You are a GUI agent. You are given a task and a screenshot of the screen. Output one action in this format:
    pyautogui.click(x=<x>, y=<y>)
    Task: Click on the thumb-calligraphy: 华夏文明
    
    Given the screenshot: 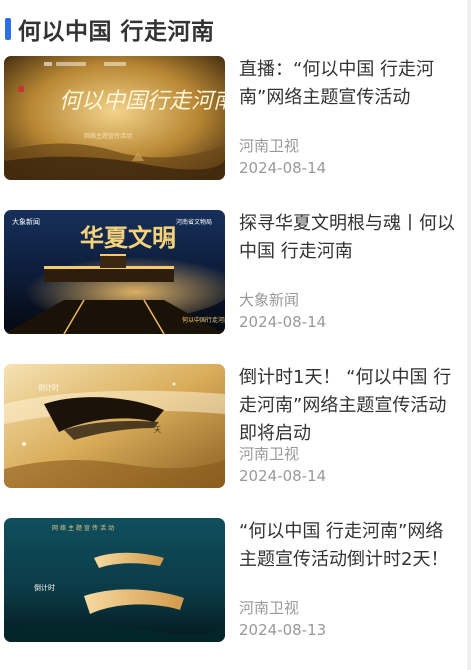 What is the action you would take?
    pyautogui.click(x=128, y=237)
    